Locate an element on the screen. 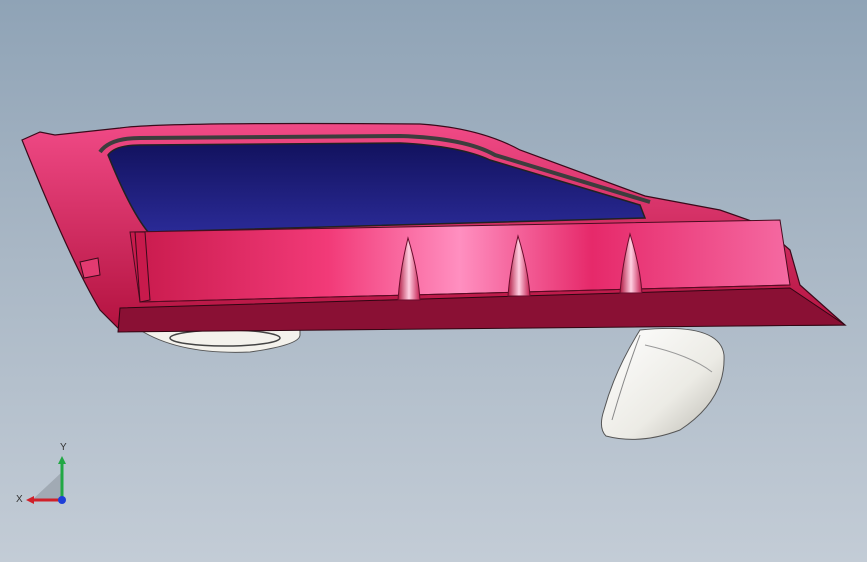  x-axis-label: X is located at coordinates (19, 499).